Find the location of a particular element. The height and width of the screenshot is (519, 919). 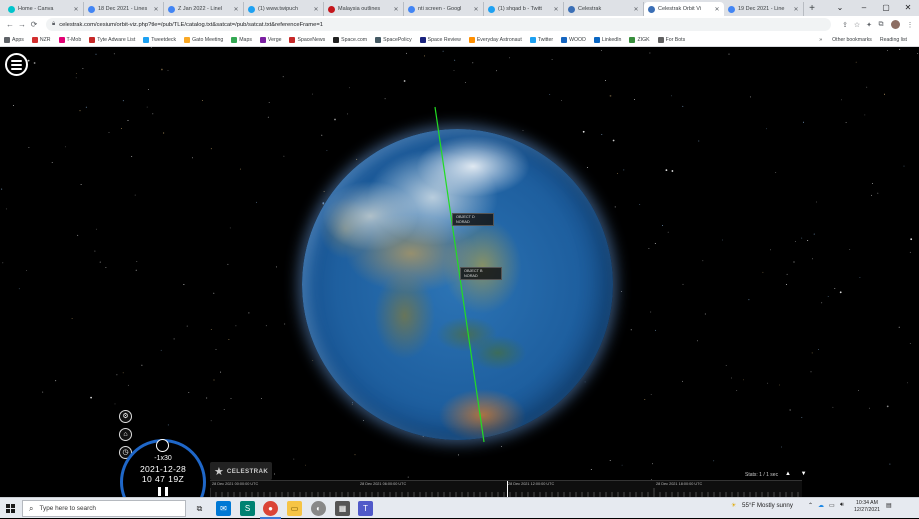

maximize-button: ▢ is located at coordinates (886, 8).